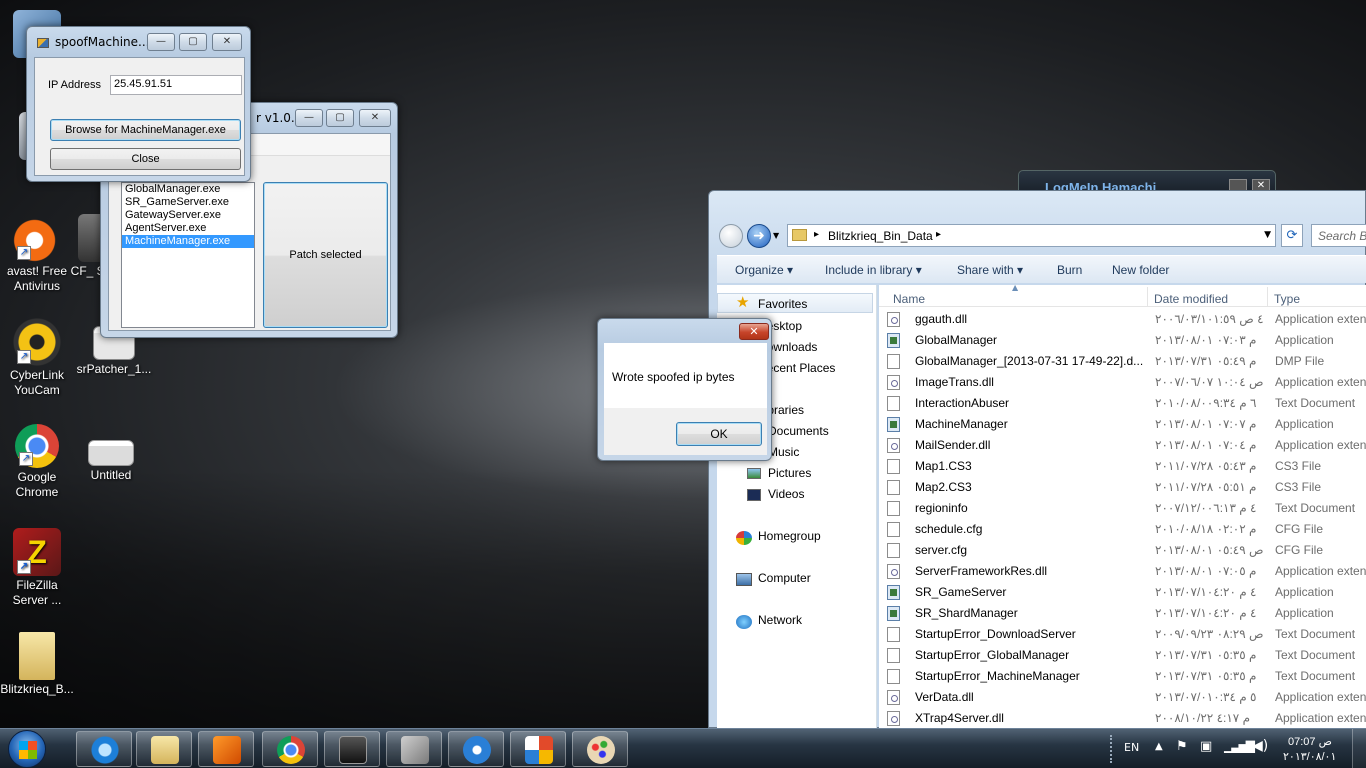 This screenshot has height=768, width=1366. What do you see at coordinates (290, 749) in the screenshot?
I see `taskbar-chrome` at bounding box center [290, 749].